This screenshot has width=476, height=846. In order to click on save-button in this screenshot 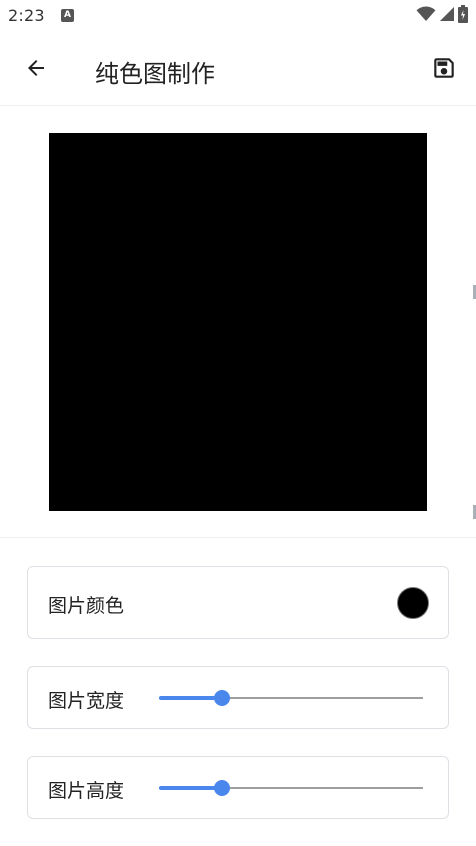, I will do `click(444, 70)`.